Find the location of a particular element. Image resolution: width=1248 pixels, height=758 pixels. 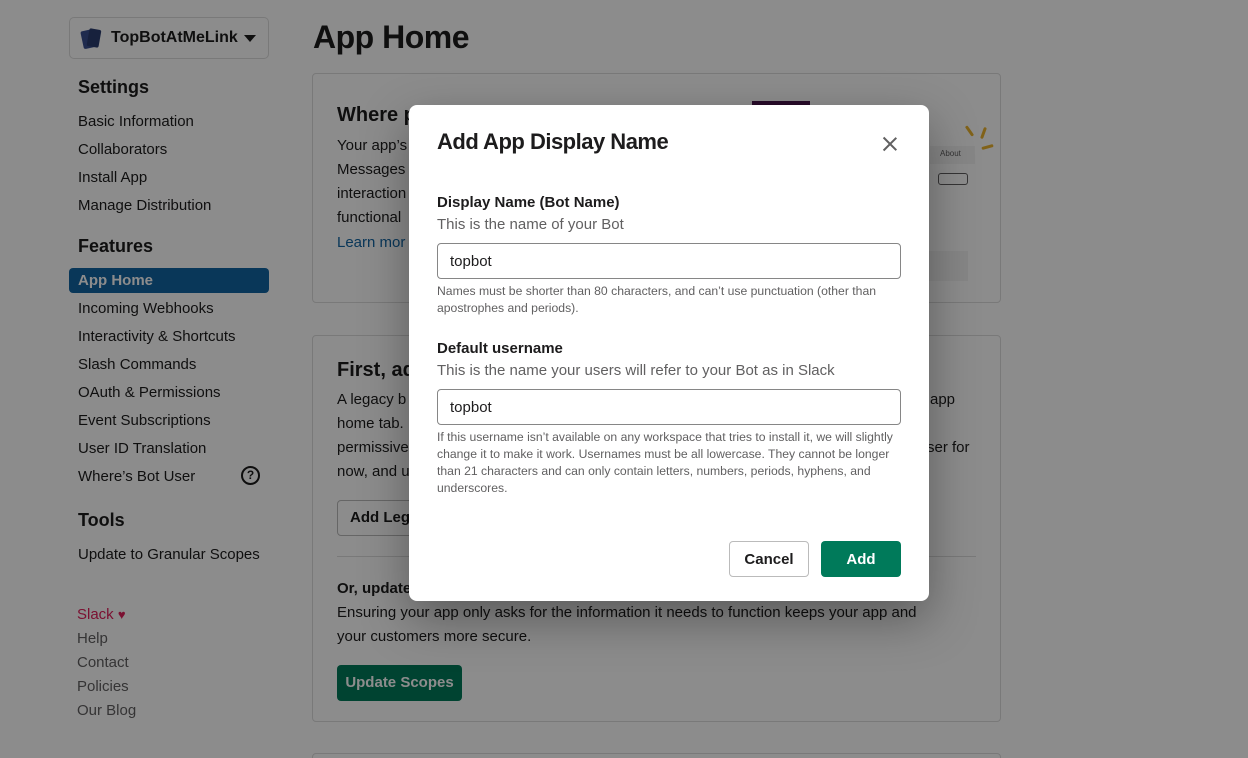

modal-title: Add App Display Name is located at coordinates (553, 141).